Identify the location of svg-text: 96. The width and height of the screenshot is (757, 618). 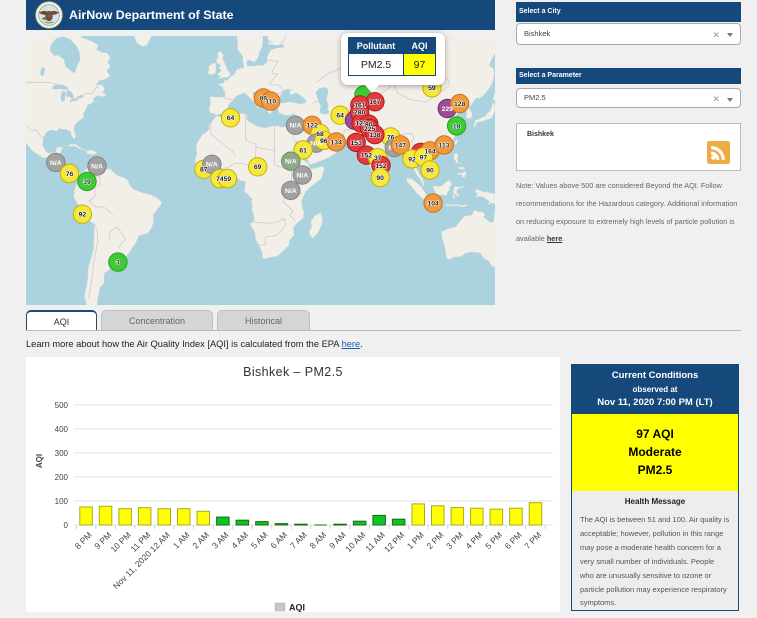
(324, 141).